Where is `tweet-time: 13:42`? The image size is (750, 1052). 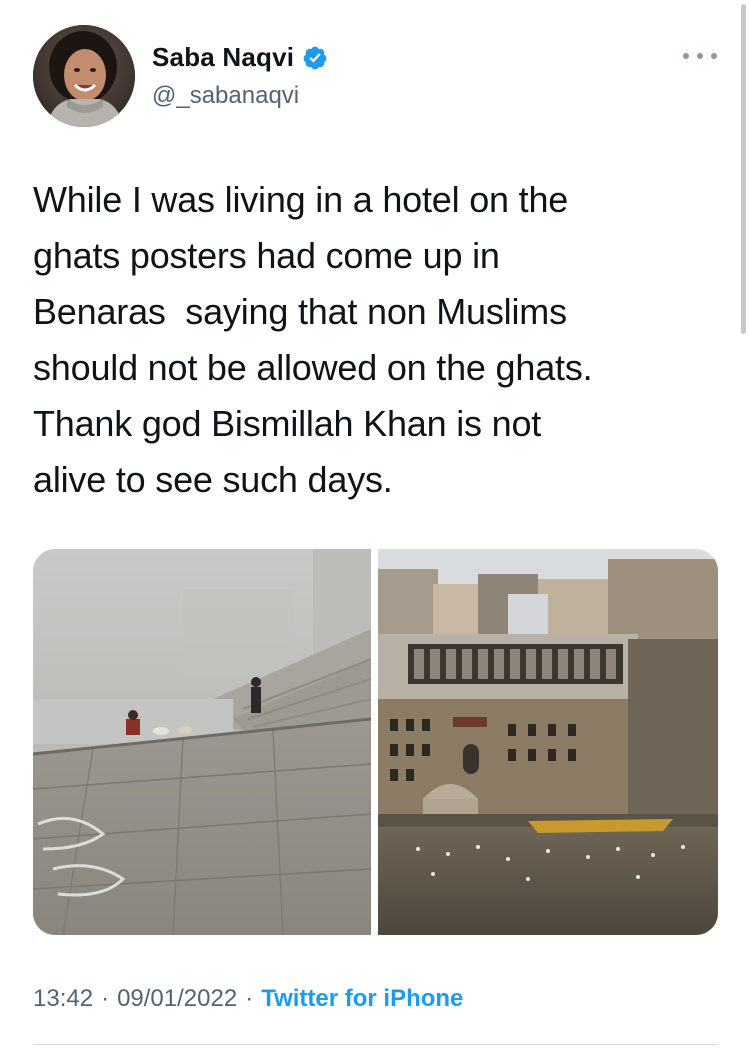 tweet-time: 13:42 is located at coordinates (63, 999).